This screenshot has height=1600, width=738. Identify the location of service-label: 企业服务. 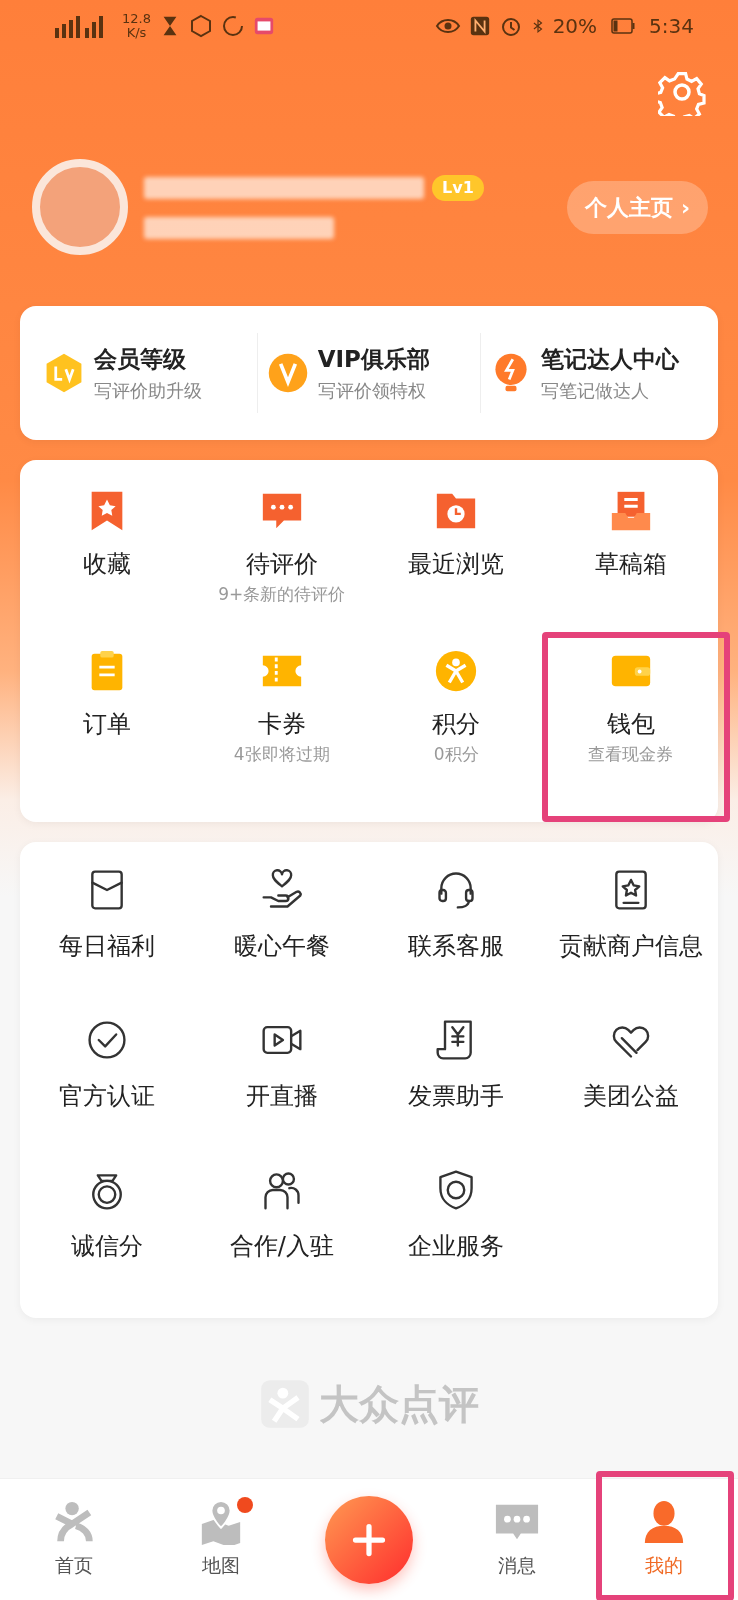
(456, 1246).